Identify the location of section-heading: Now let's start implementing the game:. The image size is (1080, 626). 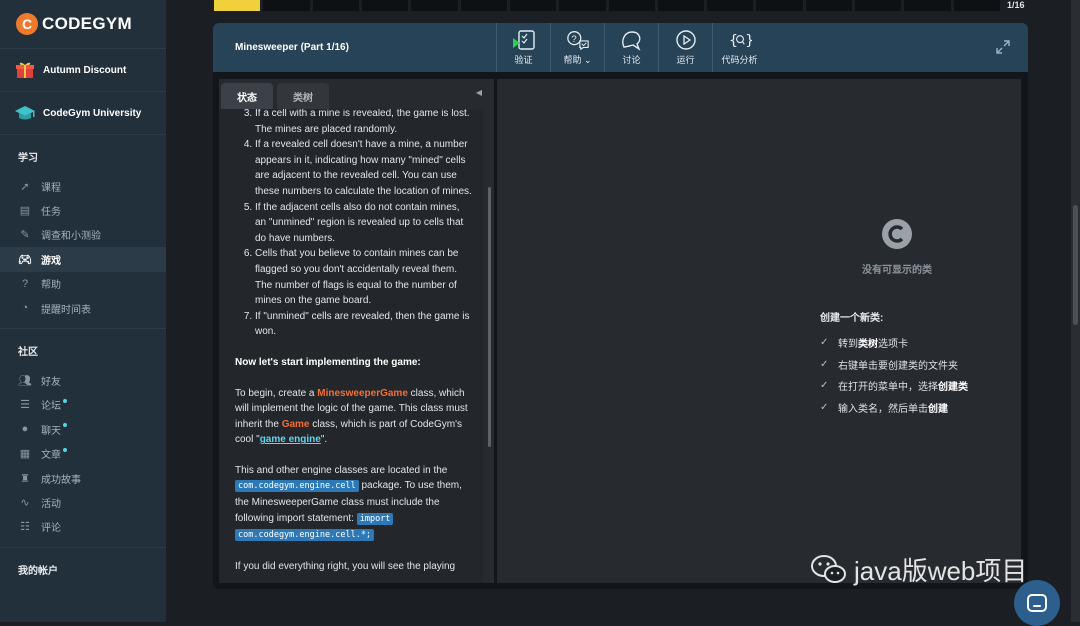
(328, 362).